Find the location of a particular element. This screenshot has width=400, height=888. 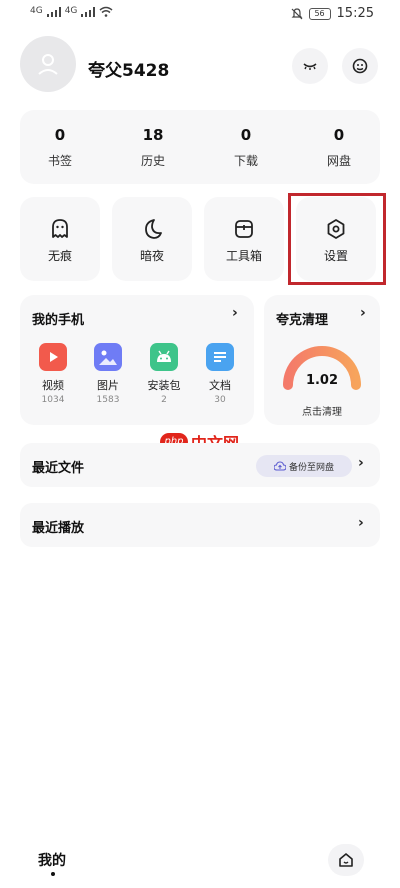

media-count: 1034 is located at coordinates (53, 400).